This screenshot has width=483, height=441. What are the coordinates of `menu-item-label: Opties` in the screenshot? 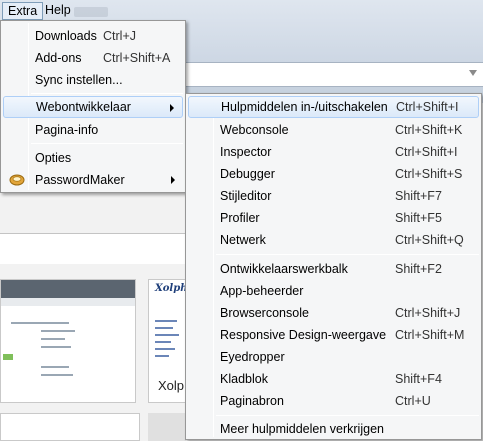 It's located at (53, 158).